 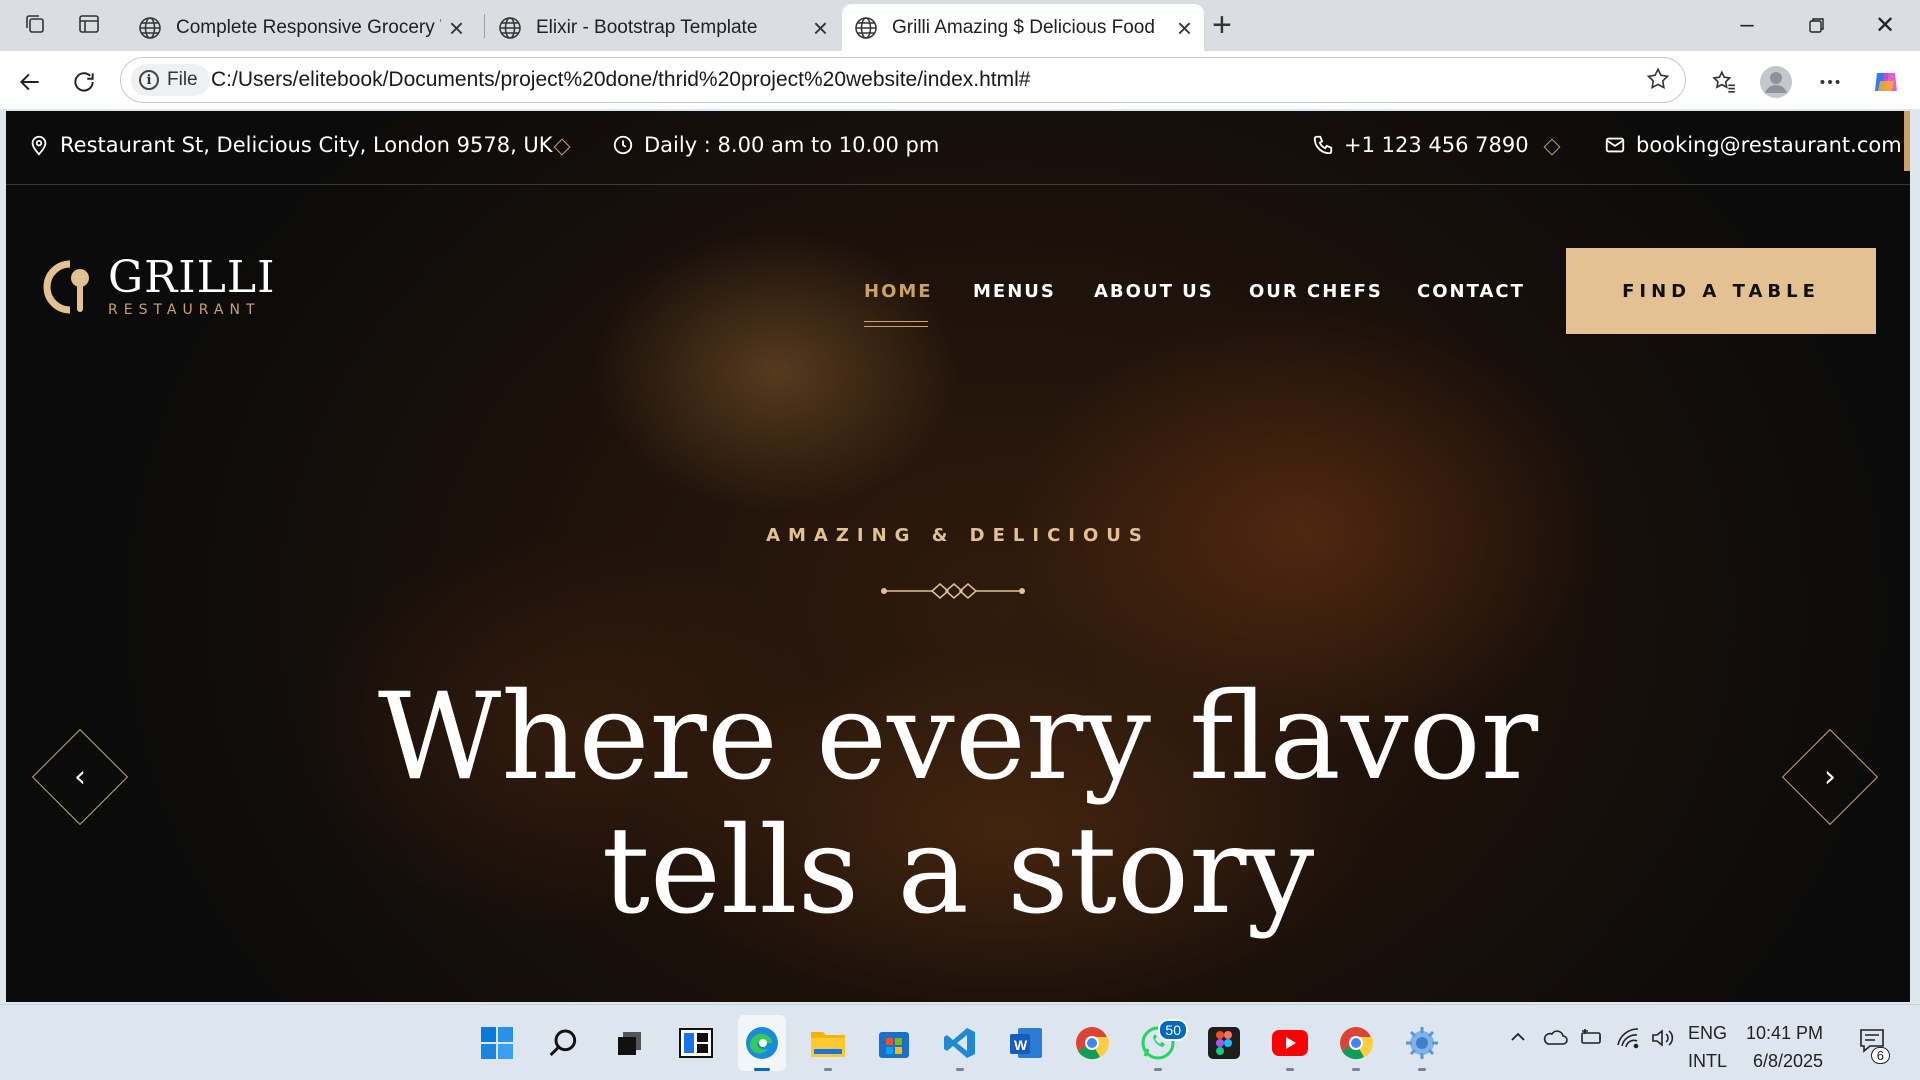 What do you see at coordinates (35, 24) in the screenshot?
I see `workspaces-icon` at bounding box center [35, 24].